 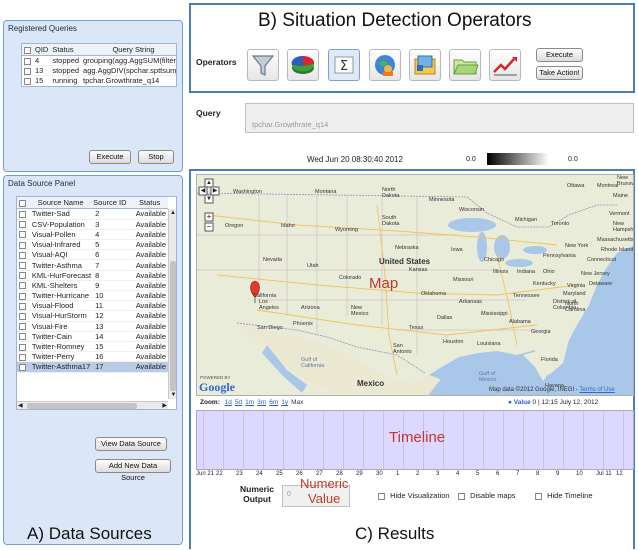 What do you see at coordinates (385, 65) in the screenshot?
I see `globe-person-icon` at bounding box center [385, 65].